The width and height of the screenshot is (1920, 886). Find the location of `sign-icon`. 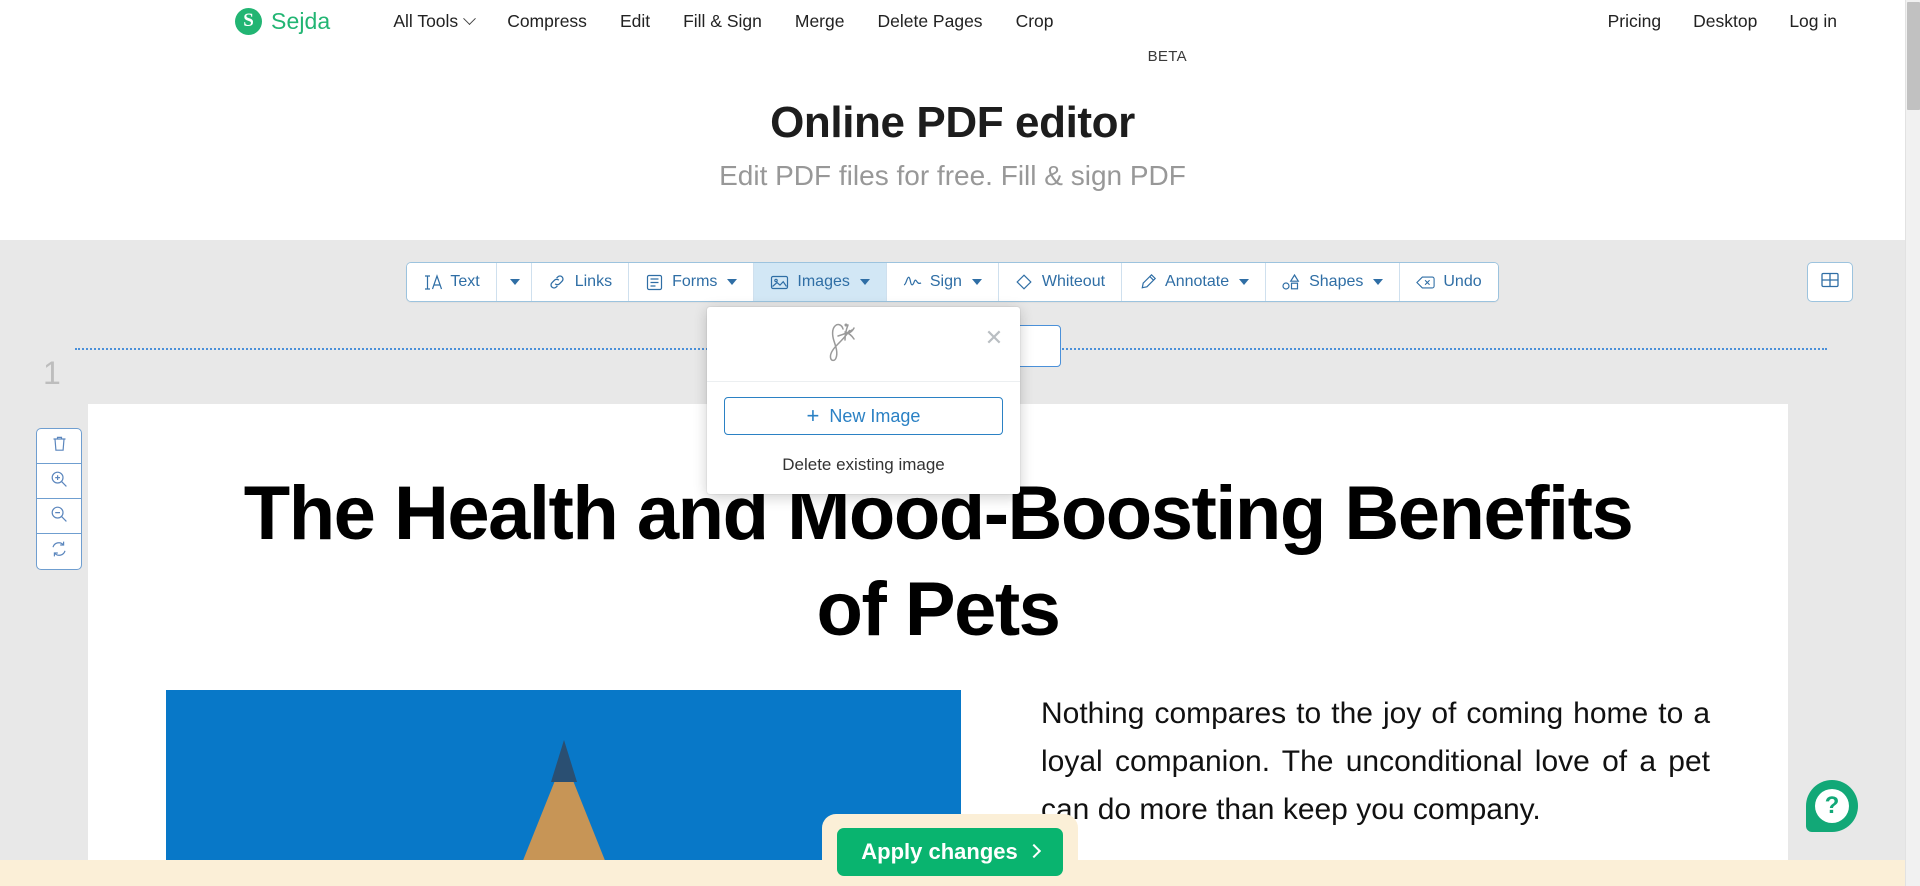

sign-icon is located at coordinates (912, 282).